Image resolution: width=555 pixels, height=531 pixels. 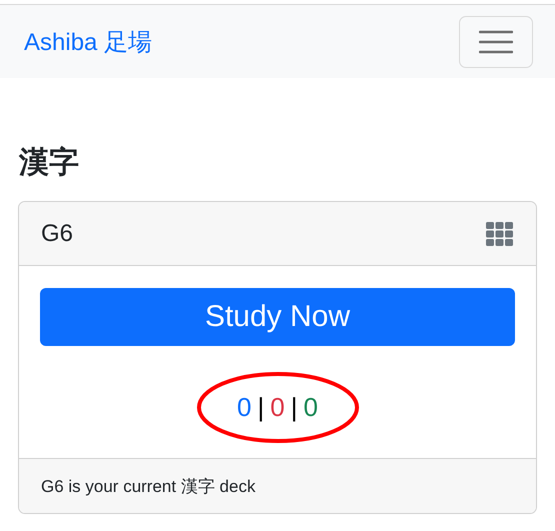 What do you see at coordinates (148, 487) in the screenshot?
I see `footer-text: G6 is your current 漢字 deck` at bounding box center [148, 487].